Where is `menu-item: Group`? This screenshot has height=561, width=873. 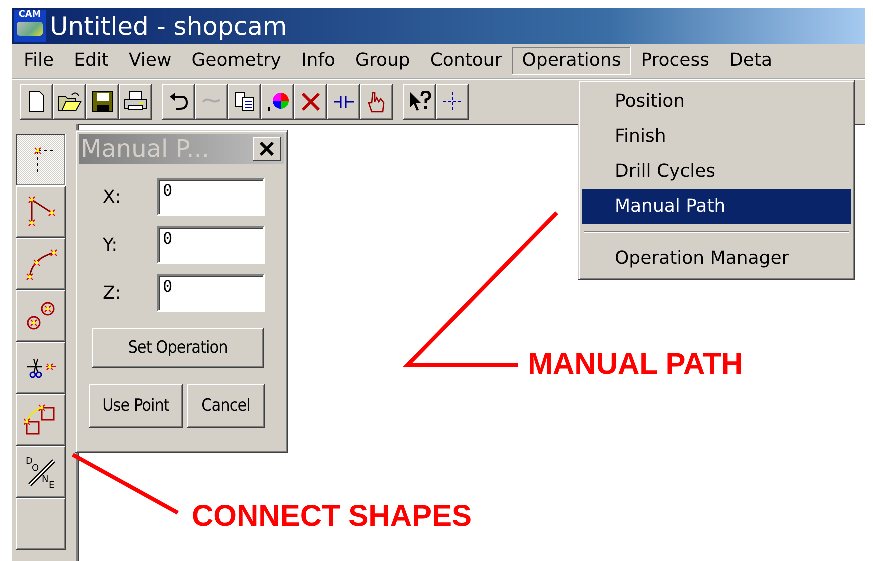 menu-item: Group is located at coordinates (383, 61).